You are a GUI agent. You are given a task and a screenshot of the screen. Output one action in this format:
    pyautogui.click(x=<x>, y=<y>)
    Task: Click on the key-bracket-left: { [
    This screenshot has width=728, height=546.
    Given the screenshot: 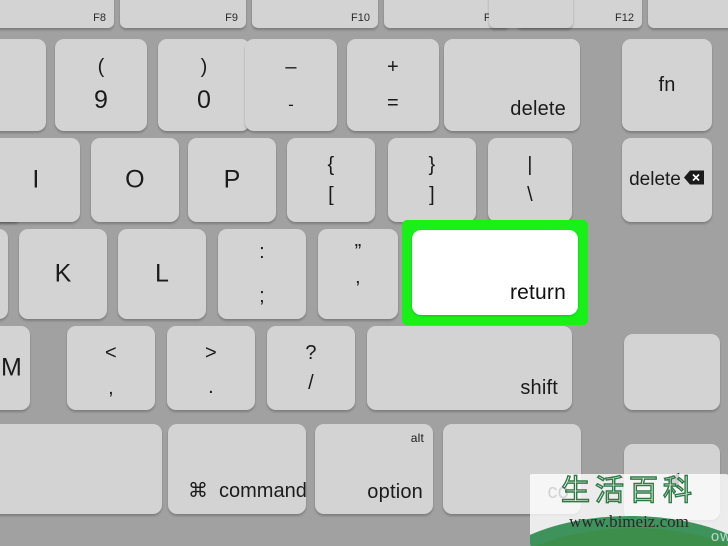 What is the action you would take?
    pyautogui.click(x=331, y=180)
    